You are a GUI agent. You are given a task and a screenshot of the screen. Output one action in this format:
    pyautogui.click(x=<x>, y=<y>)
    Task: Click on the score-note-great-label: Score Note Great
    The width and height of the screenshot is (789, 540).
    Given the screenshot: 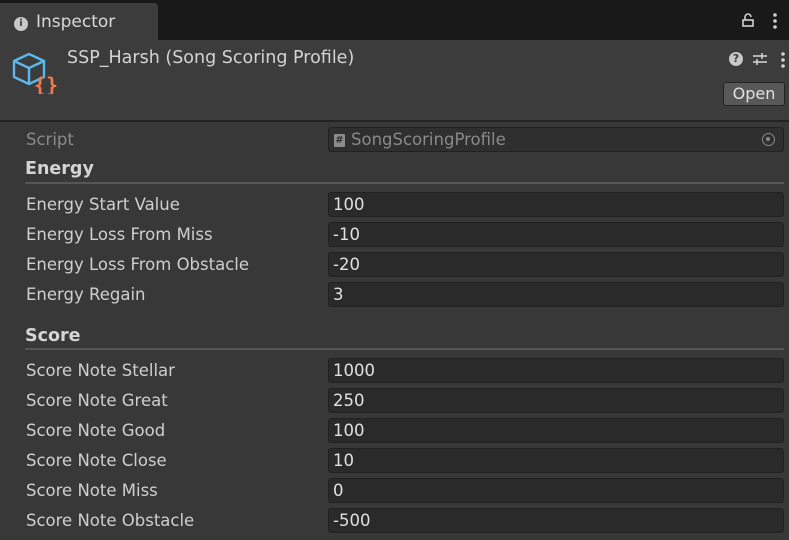 What is the action you would take?
    pyautogui.click(x=97, y=400)
    